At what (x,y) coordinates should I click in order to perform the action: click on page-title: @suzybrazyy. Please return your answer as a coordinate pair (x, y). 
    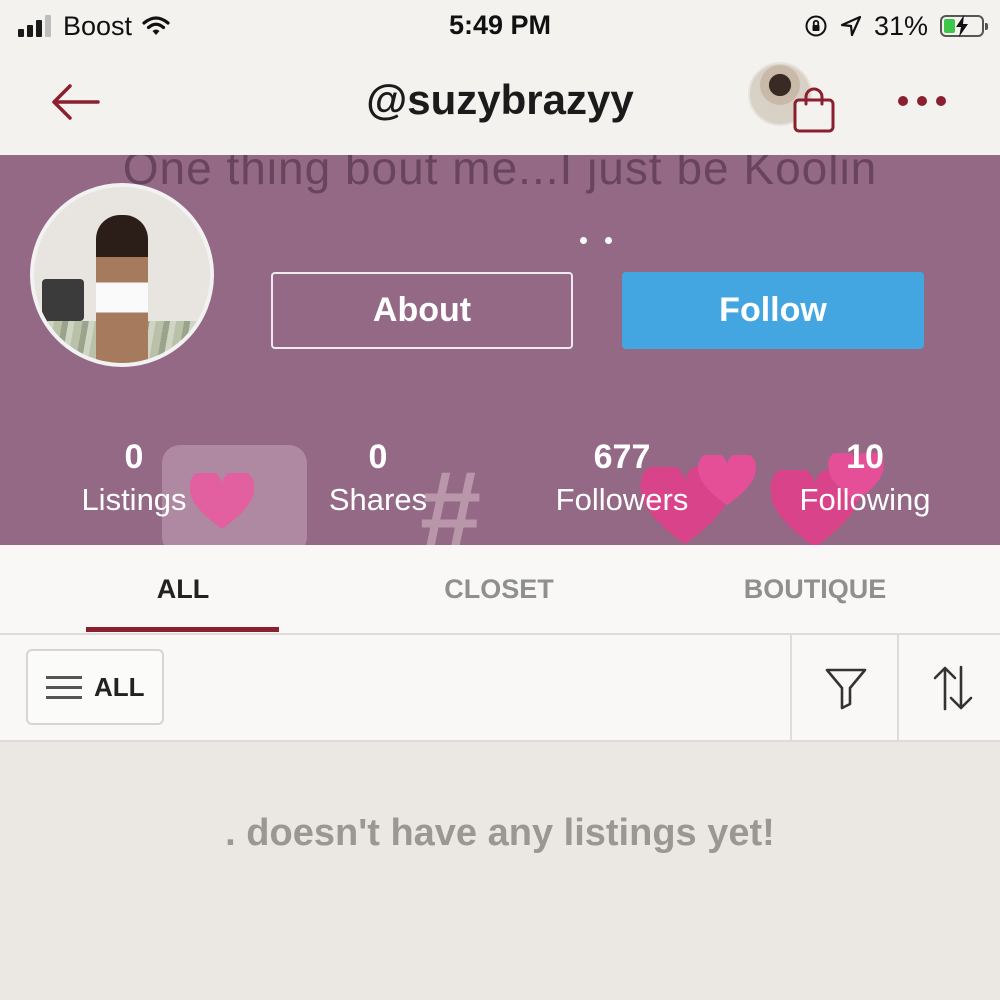
    Looking at the image, I should click on (500, 99).